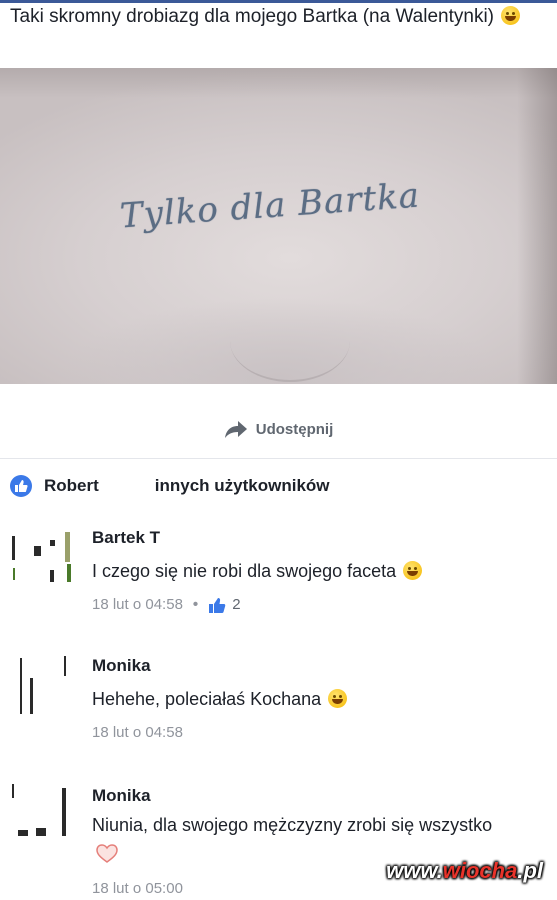 The width and height of the screenshot is (557, 900). Describe the element at coordinates (21, 486) in the screenshot. I see `like-badge-icon` at that location.